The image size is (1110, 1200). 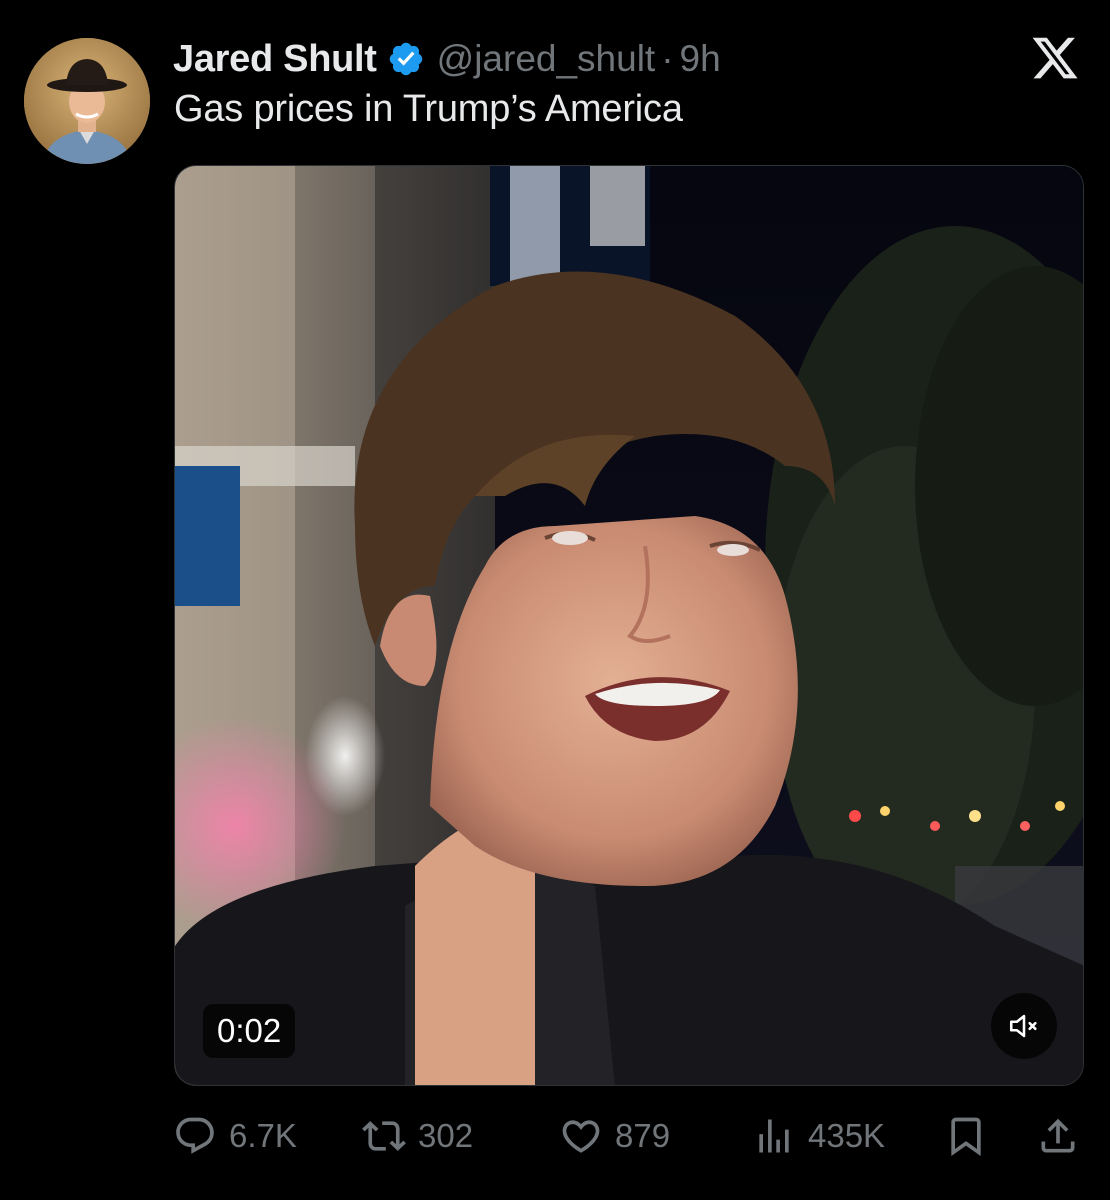 What do you see at coordinates (614, 1136) in the screenshot?
I see `like-button: 879` at bounding box center [614, 1136].